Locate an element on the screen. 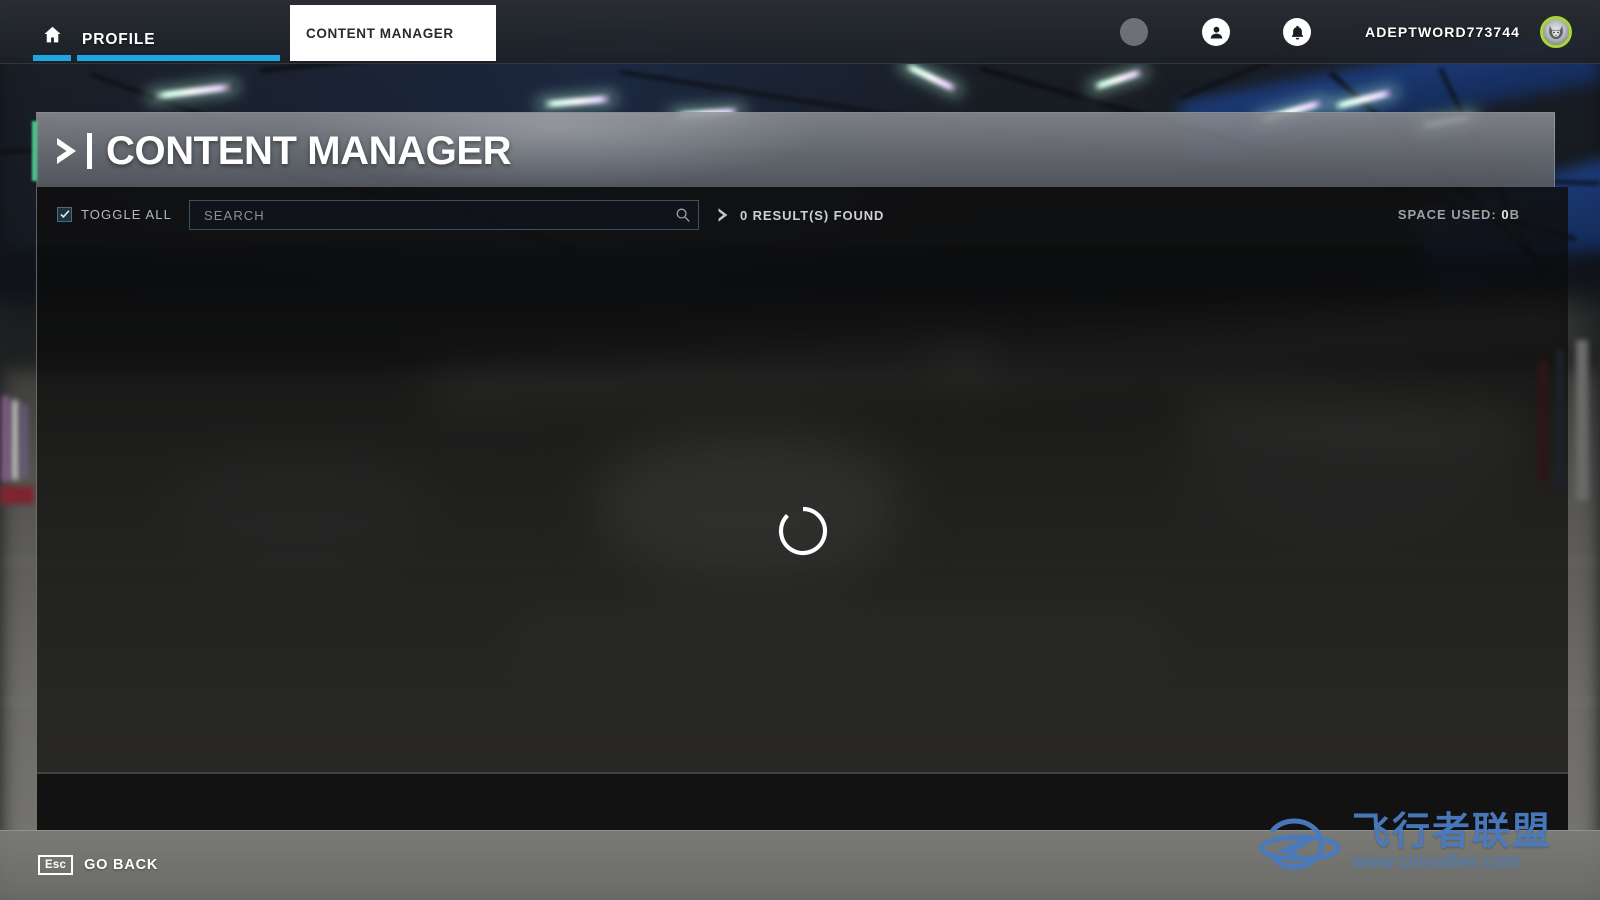 This screenshot has height=900, width=1600. watermark-text: 飞行者联盟 www.chinaflier.com is located at coordinates (1452, 843).